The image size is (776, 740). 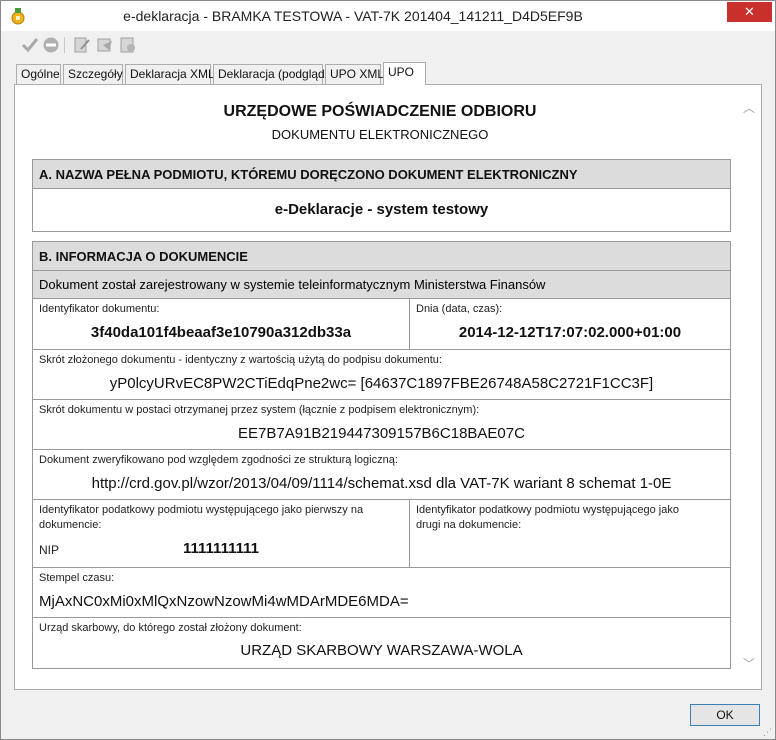 I want to click on ok-button: OK, so click(x=725, y=715).